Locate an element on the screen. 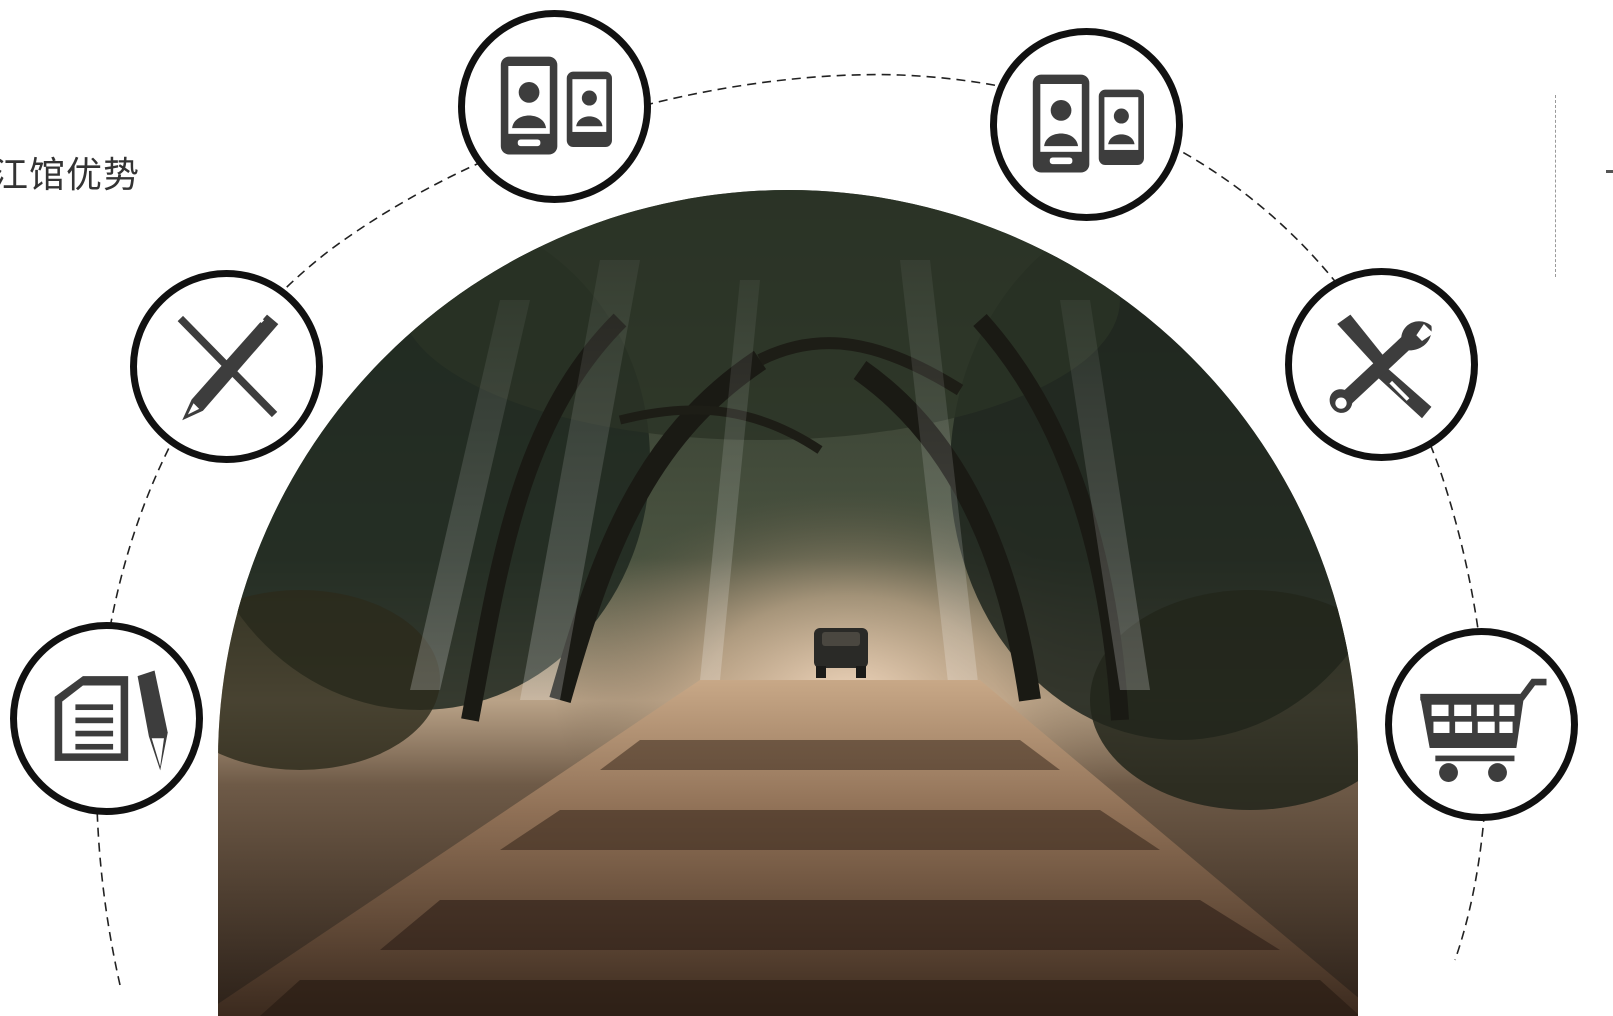 This screenshot has height=1016, width=1613. shopping-cart-icon is located at coordinates (1481, 724).